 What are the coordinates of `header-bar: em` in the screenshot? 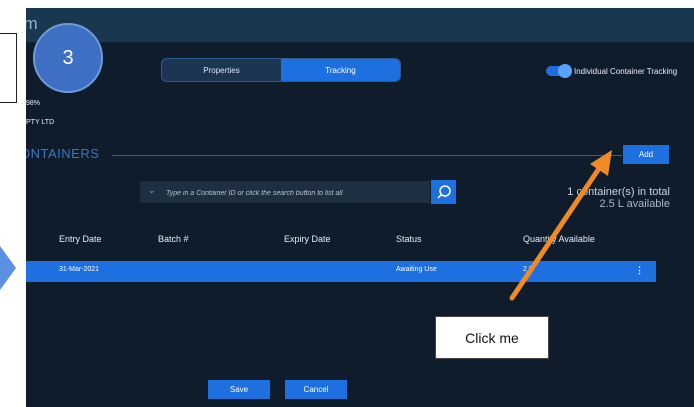 It's located at (360, 25).